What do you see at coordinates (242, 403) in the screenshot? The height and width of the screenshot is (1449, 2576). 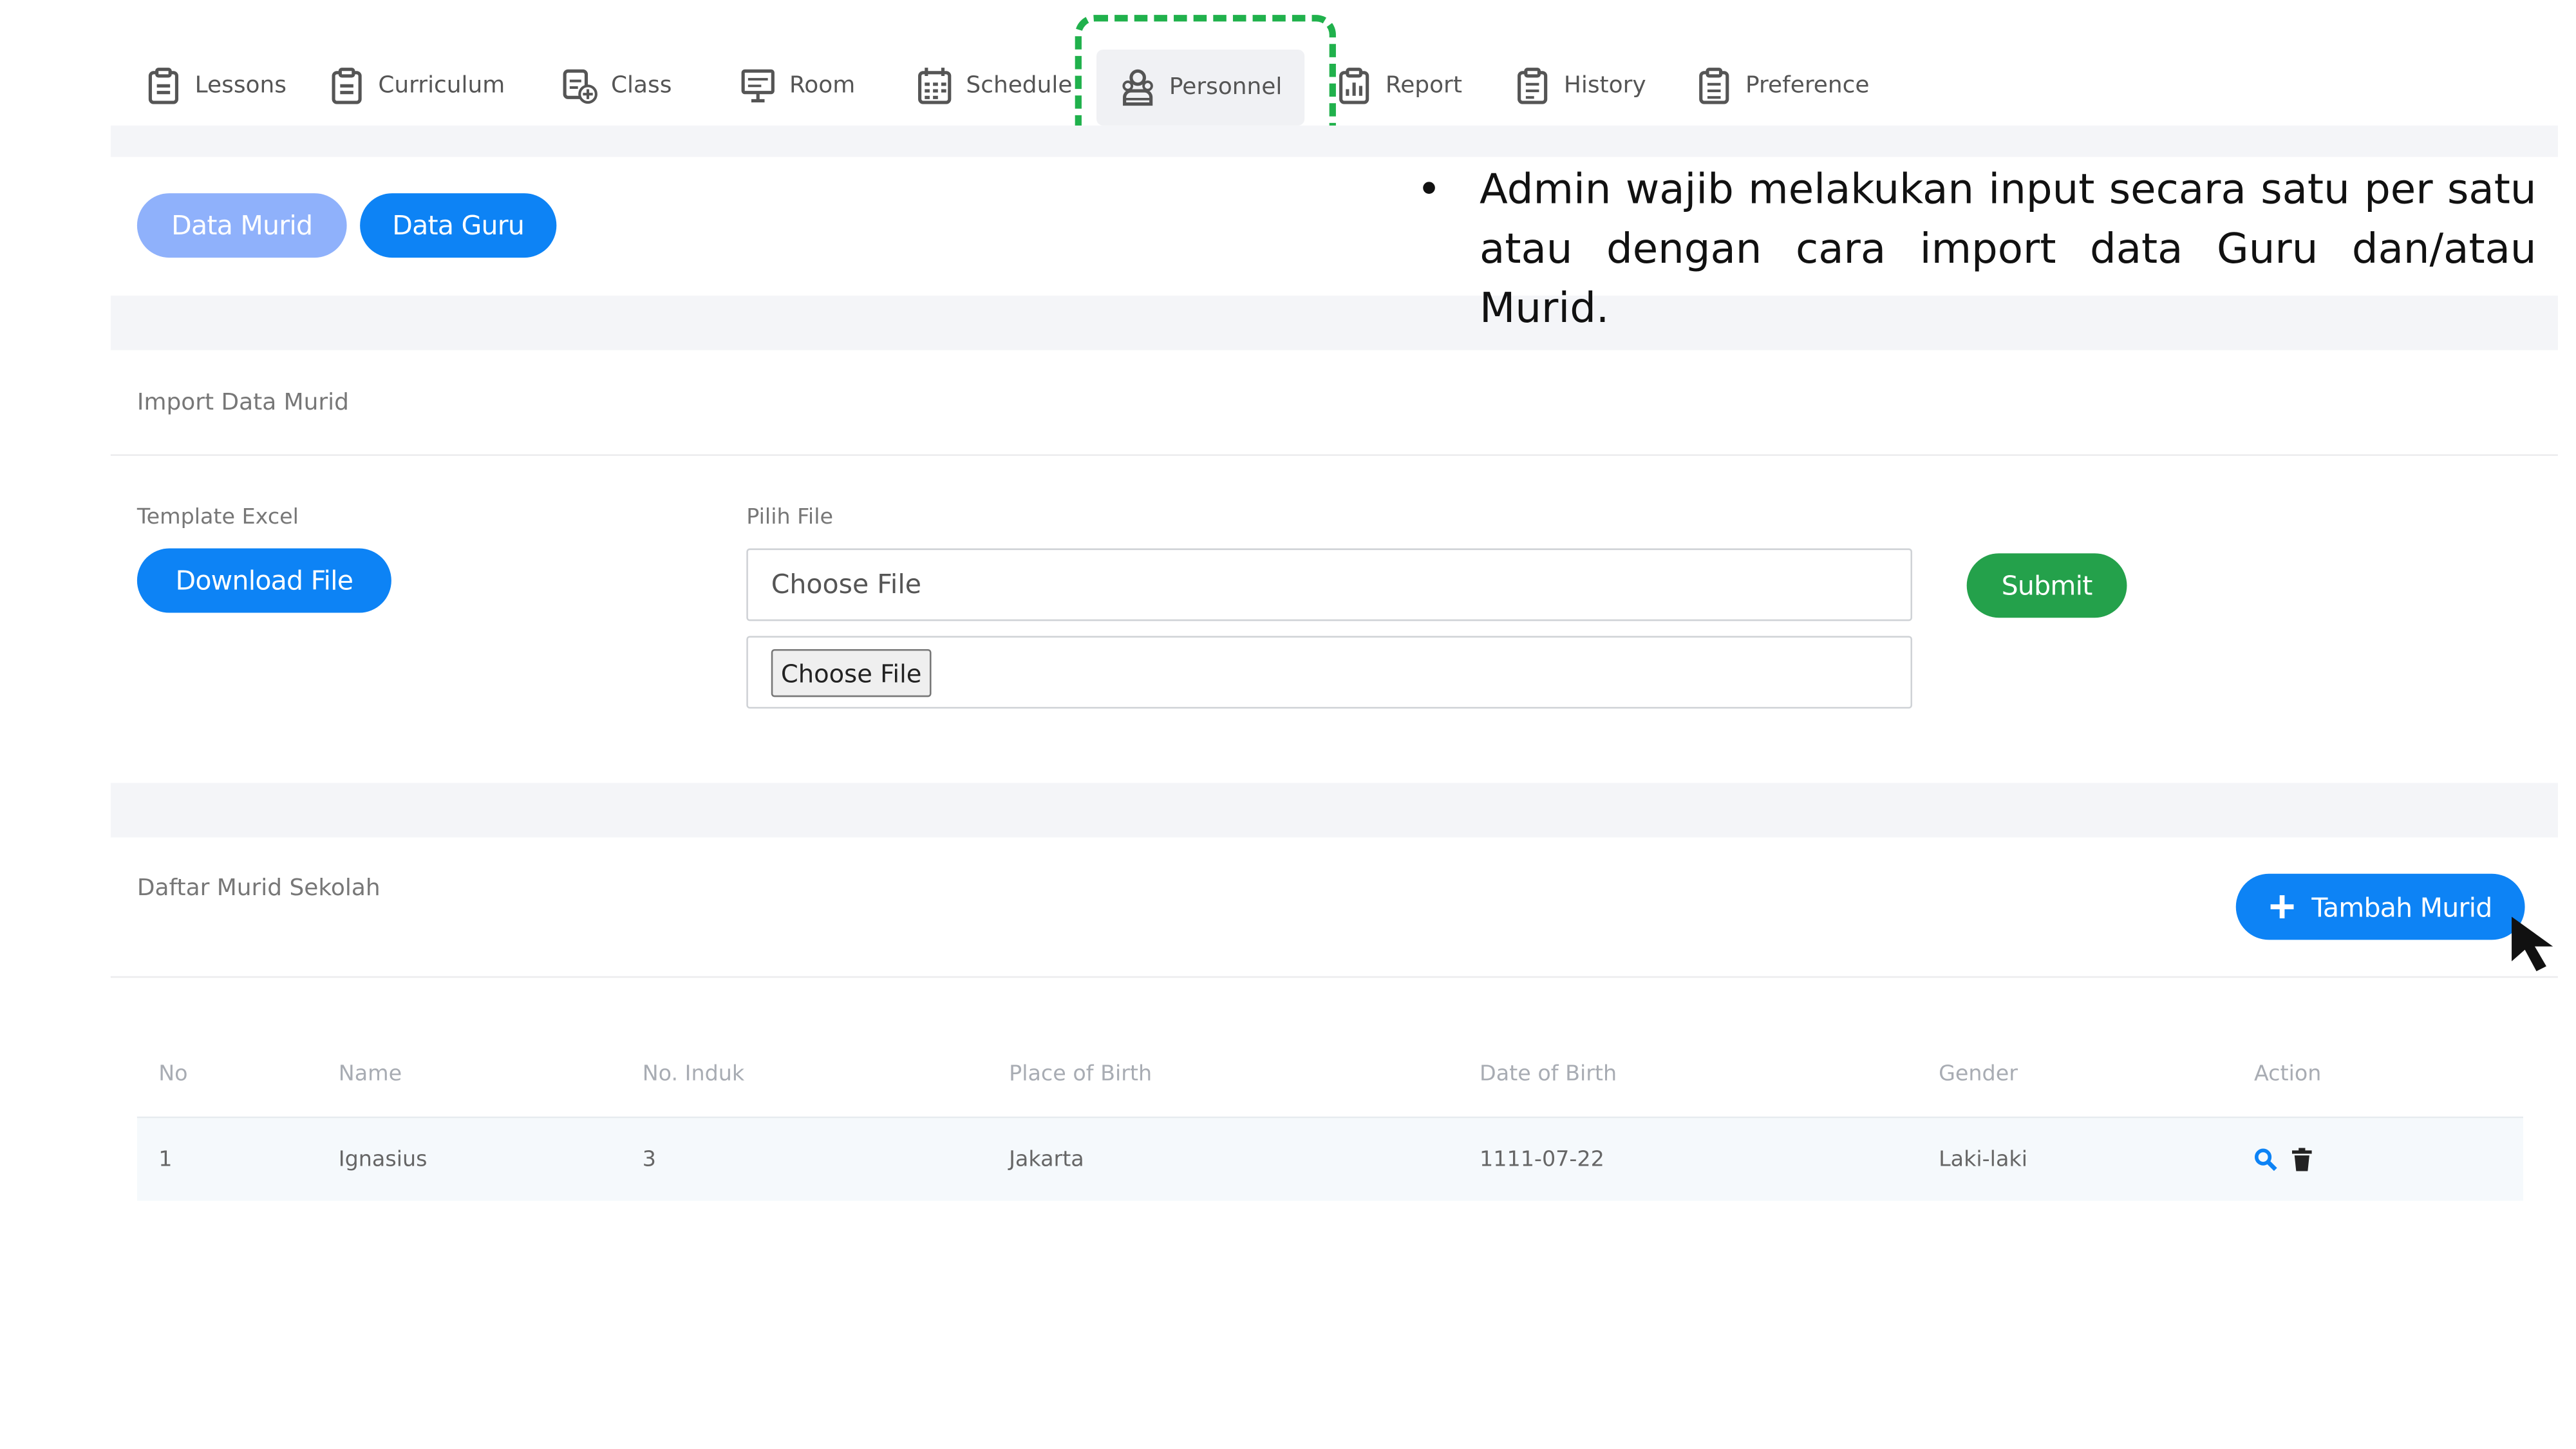 I see `import-section-title: Import Data Murid` at bounding box center [242, 403].